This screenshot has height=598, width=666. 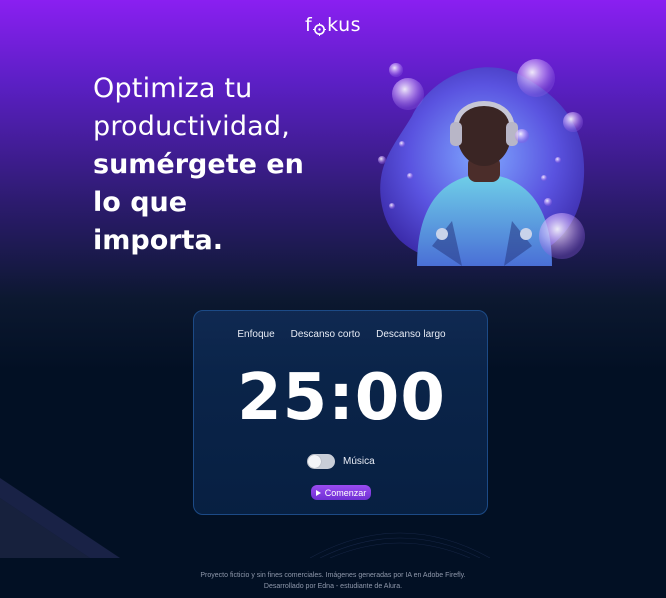 I want to click on headline-line-5: importa., so click(x=158, y=240).